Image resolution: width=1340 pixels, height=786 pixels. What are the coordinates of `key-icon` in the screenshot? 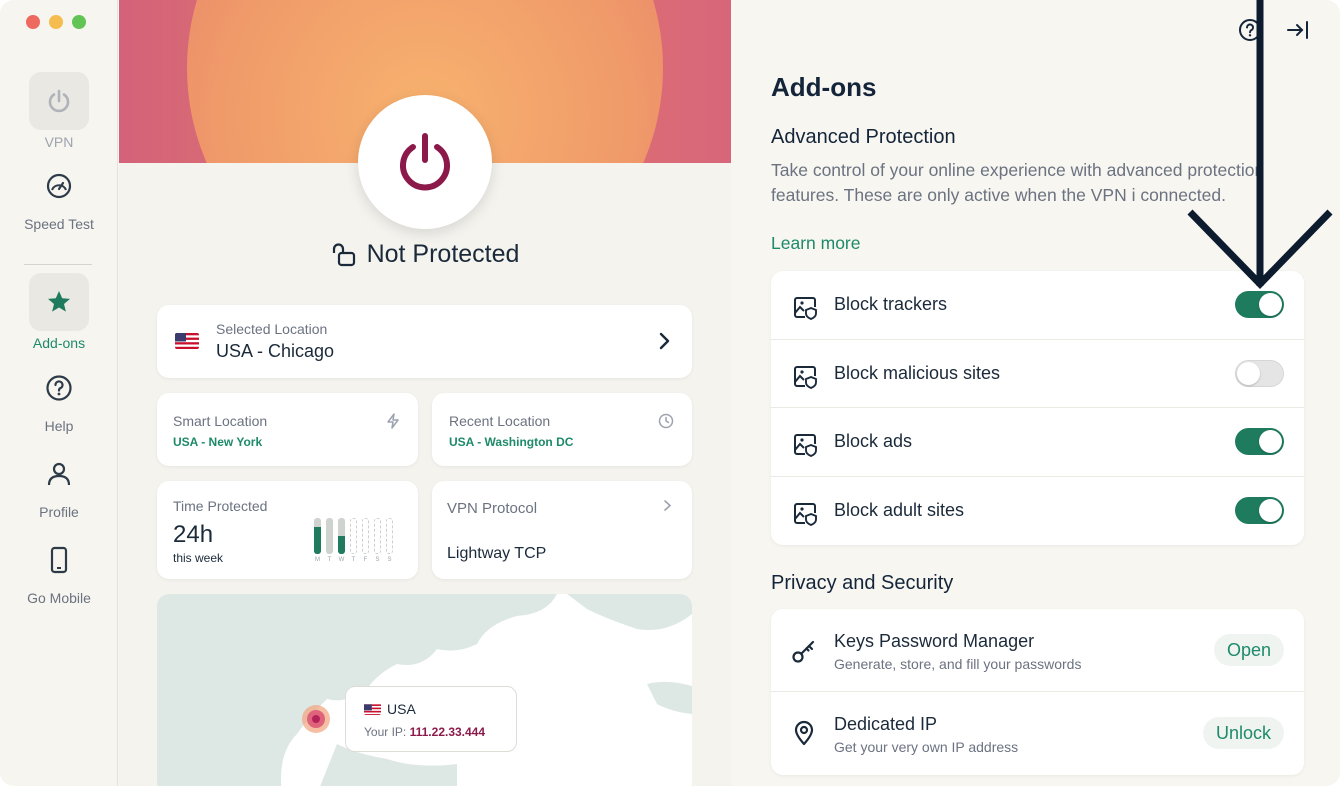 It's located at (803, 651).